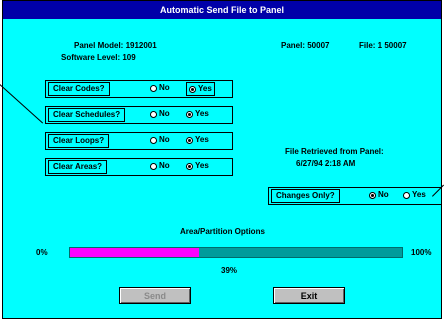 The image size is (446, 322). I want to click on progress-value-label: 39%, so click(229, 270).